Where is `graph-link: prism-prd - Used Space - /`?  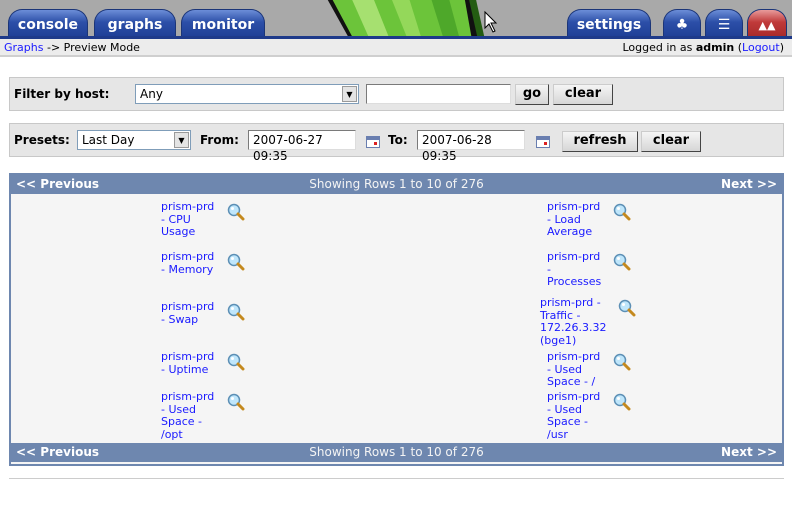
graph-link: prism-prd - Used Space - / is located at coordinates (577, 369).